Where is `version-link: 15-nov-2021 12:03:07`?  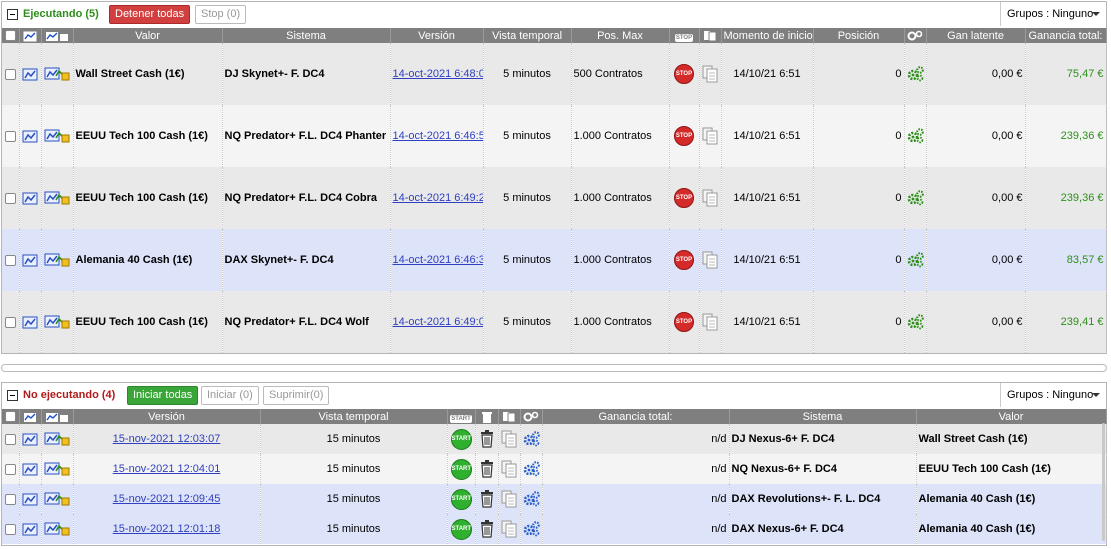
version-link: 15-nov-2021 12:03:07 is located at coordinates (167, 439).